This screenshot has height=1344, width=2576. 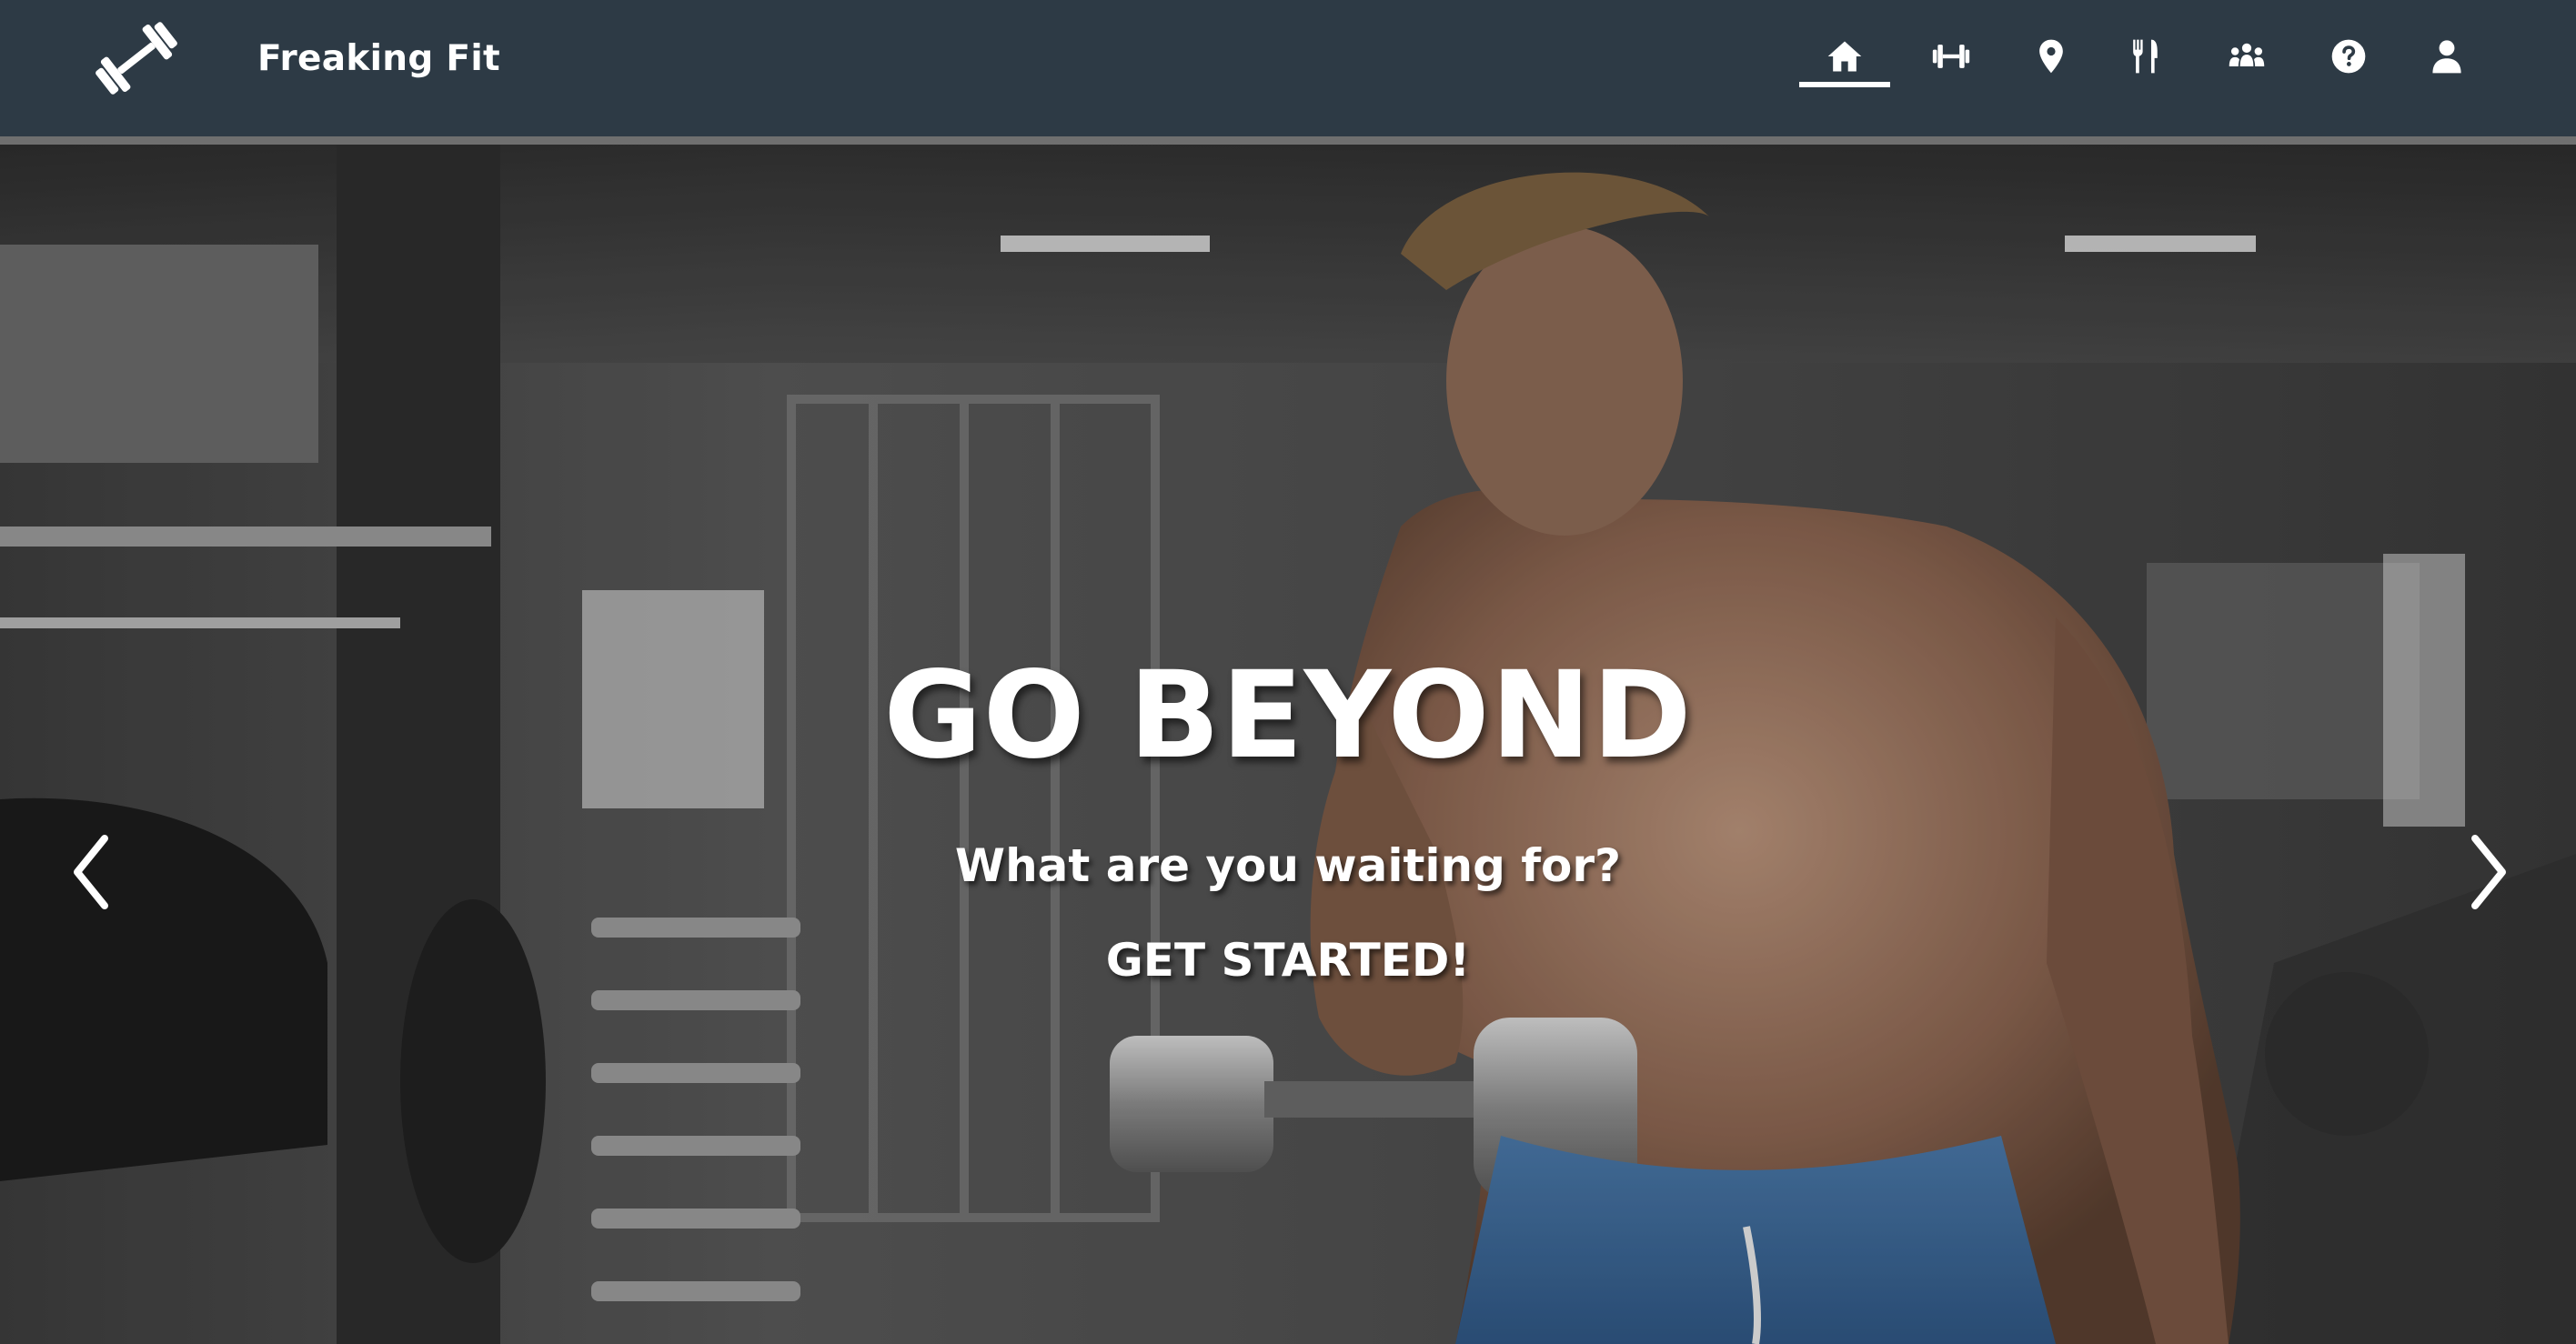 I want to click on nav-item-workouts, so click(x=1951, y=56).